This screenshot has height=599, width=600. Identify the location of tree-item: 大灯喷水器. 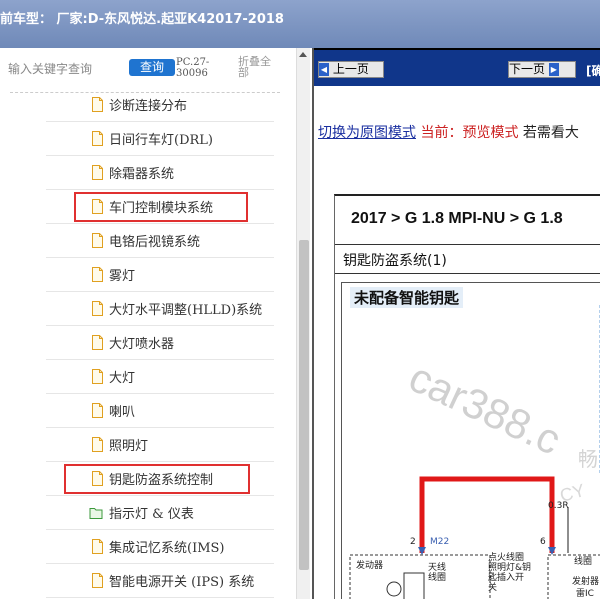
(148, 343).